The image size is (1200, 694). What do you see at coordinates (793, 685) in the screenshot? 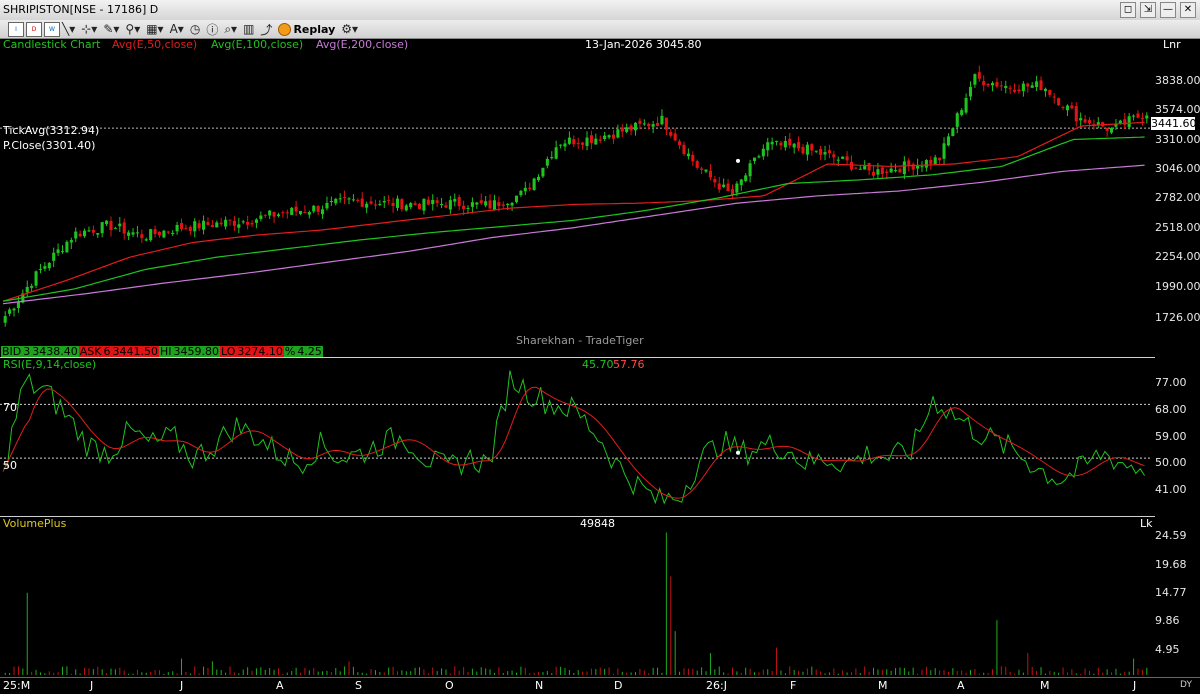
I see `month-label: F` at bounding box center [793, 685].